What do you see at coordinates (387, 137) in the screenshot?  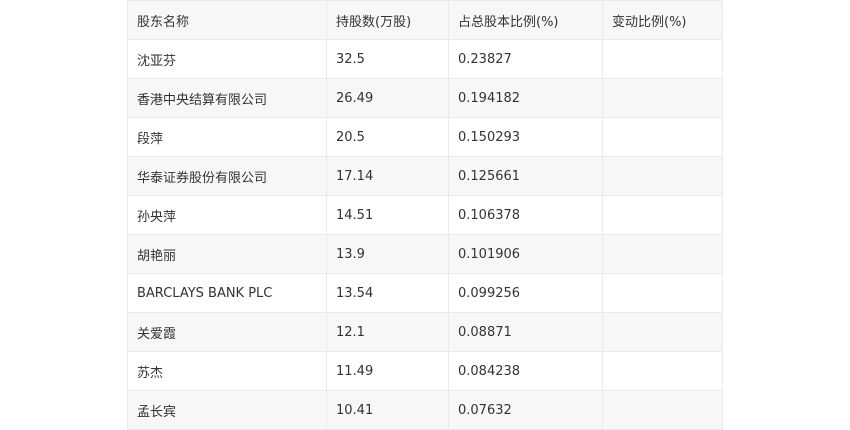 I see `cell-shares-held: 20.5` at bounding box center [387, 137].